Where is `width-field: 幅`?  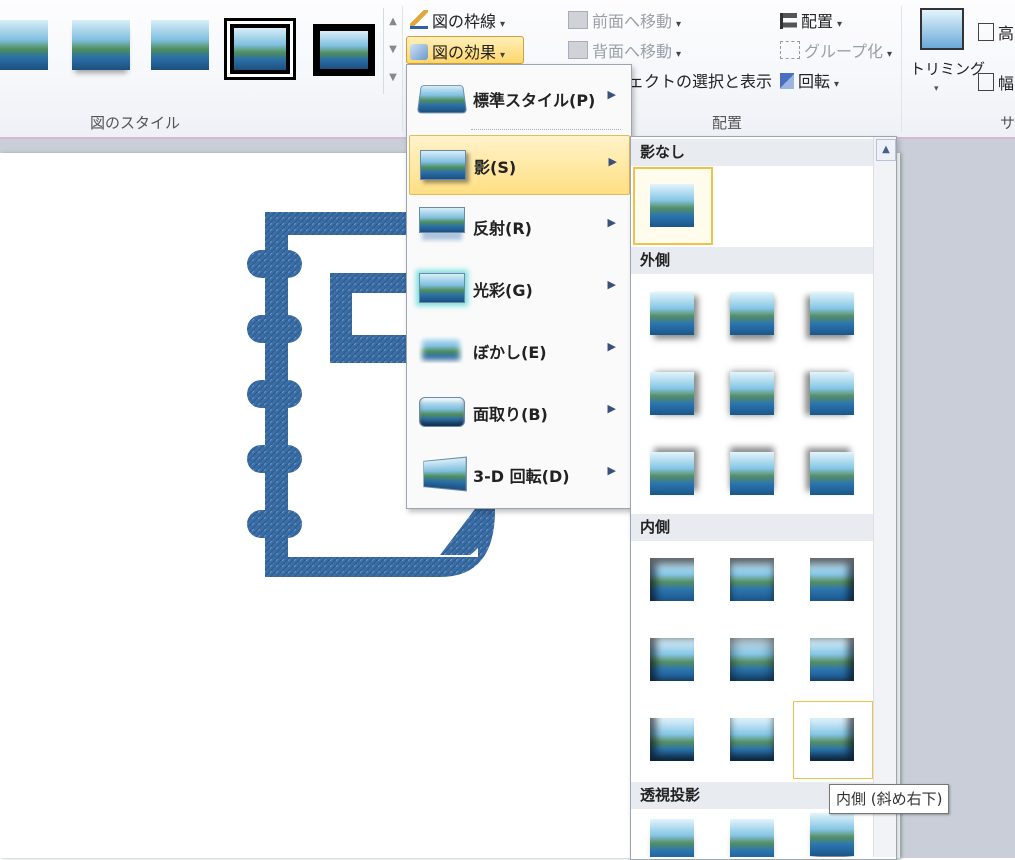
width-field: 幅 is located at coordinates (996, 82).